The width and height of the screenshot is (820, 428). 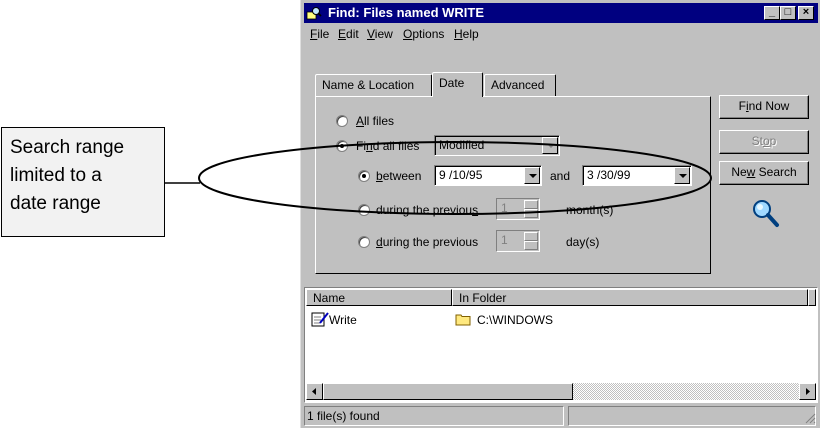 I want to click on folder-icon, so click(x=463, y=320).